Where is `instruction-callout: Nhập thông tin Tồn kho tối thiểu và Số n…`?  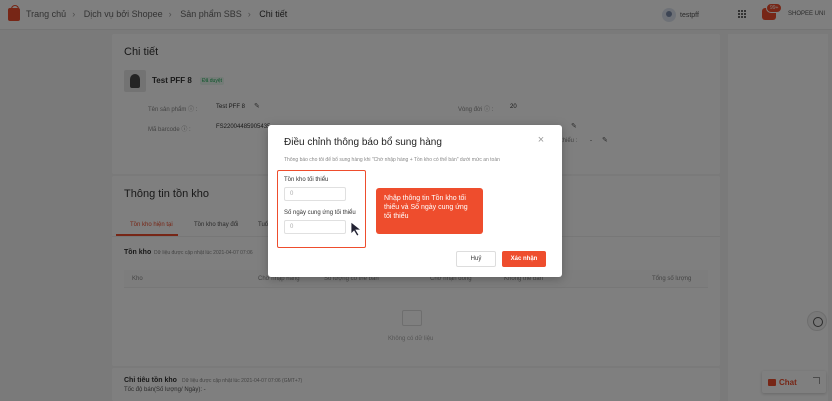 instruction-callout: Nhập thông tin Tồn kho tối thiểu và Số n… is located at coordinates (429, 211).